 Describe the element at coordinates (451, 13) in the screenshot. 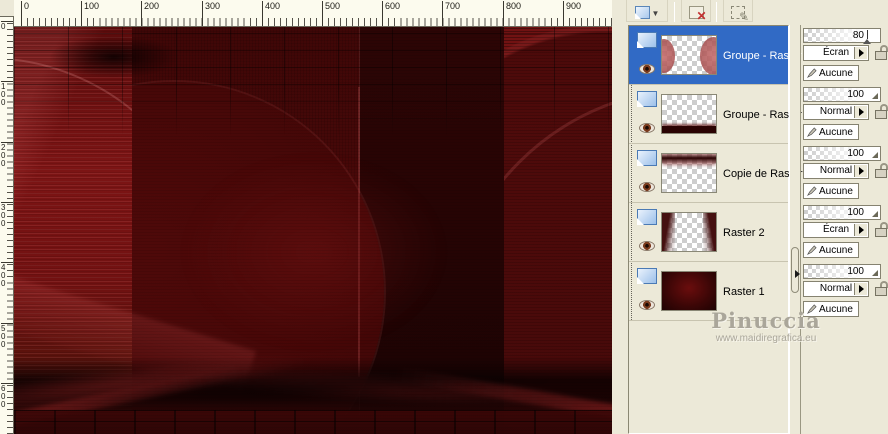

I see `ruler-label: 700` at that location.